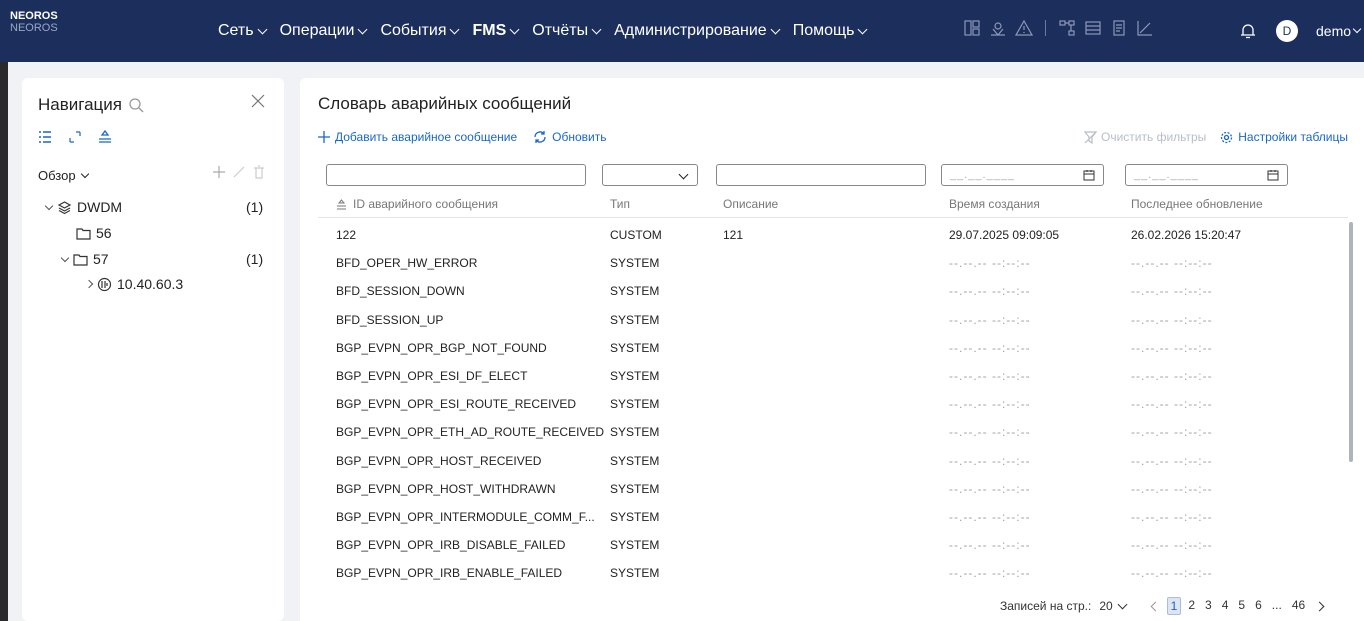 This screenshot has width=1364, height=621. I want to click on expand-icon, so click(75, 137).